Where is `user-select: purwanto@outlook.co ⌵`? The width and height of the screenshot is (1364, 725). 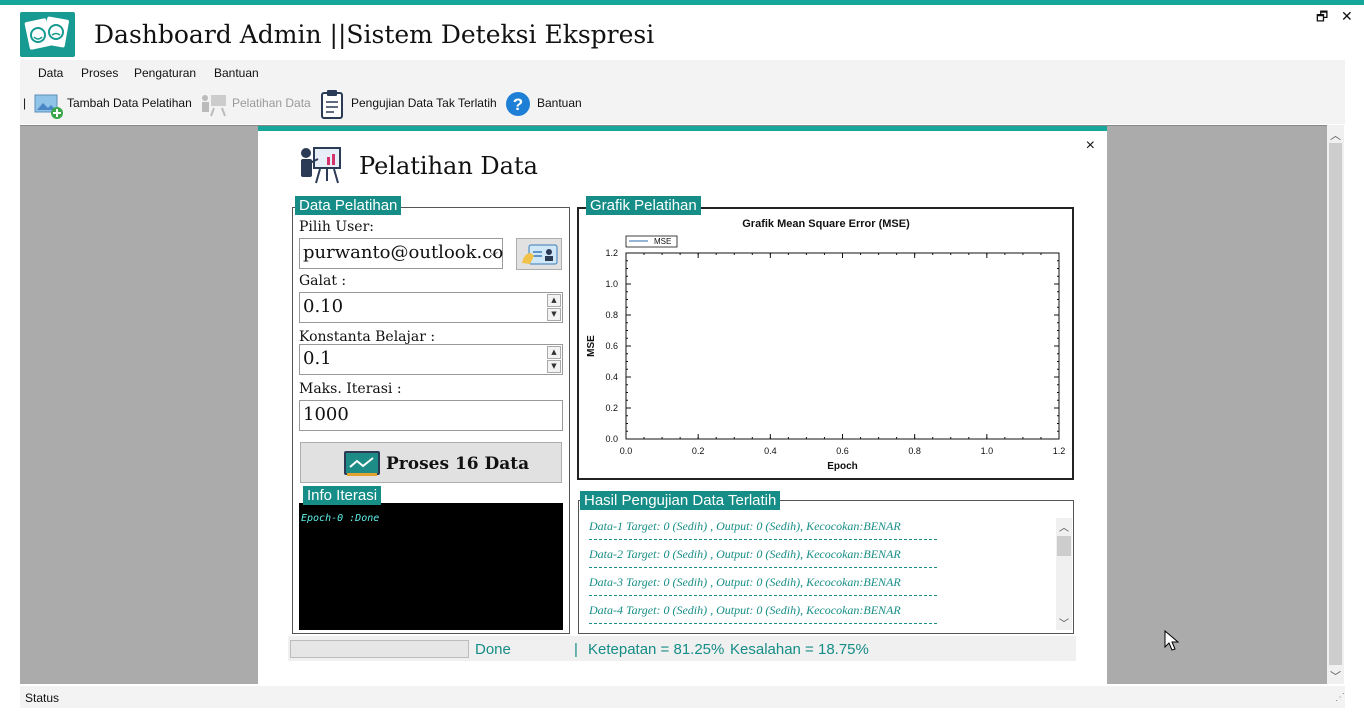
user-select: purwanto@outlook.co ⌵ is located at coordinates (401, 253).